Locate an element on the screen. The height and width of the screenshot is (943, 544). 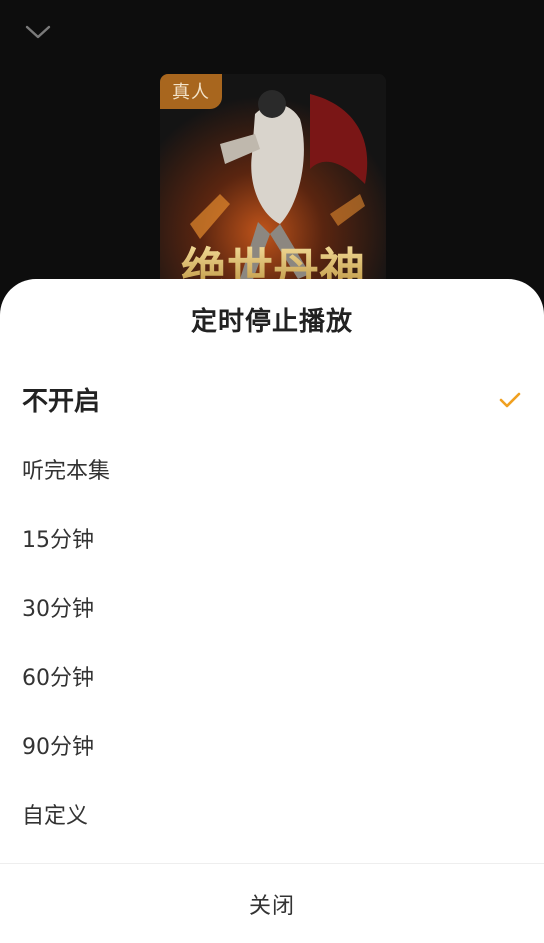
timer-option-label: 听完本集 is located at coordinates (66, 471).